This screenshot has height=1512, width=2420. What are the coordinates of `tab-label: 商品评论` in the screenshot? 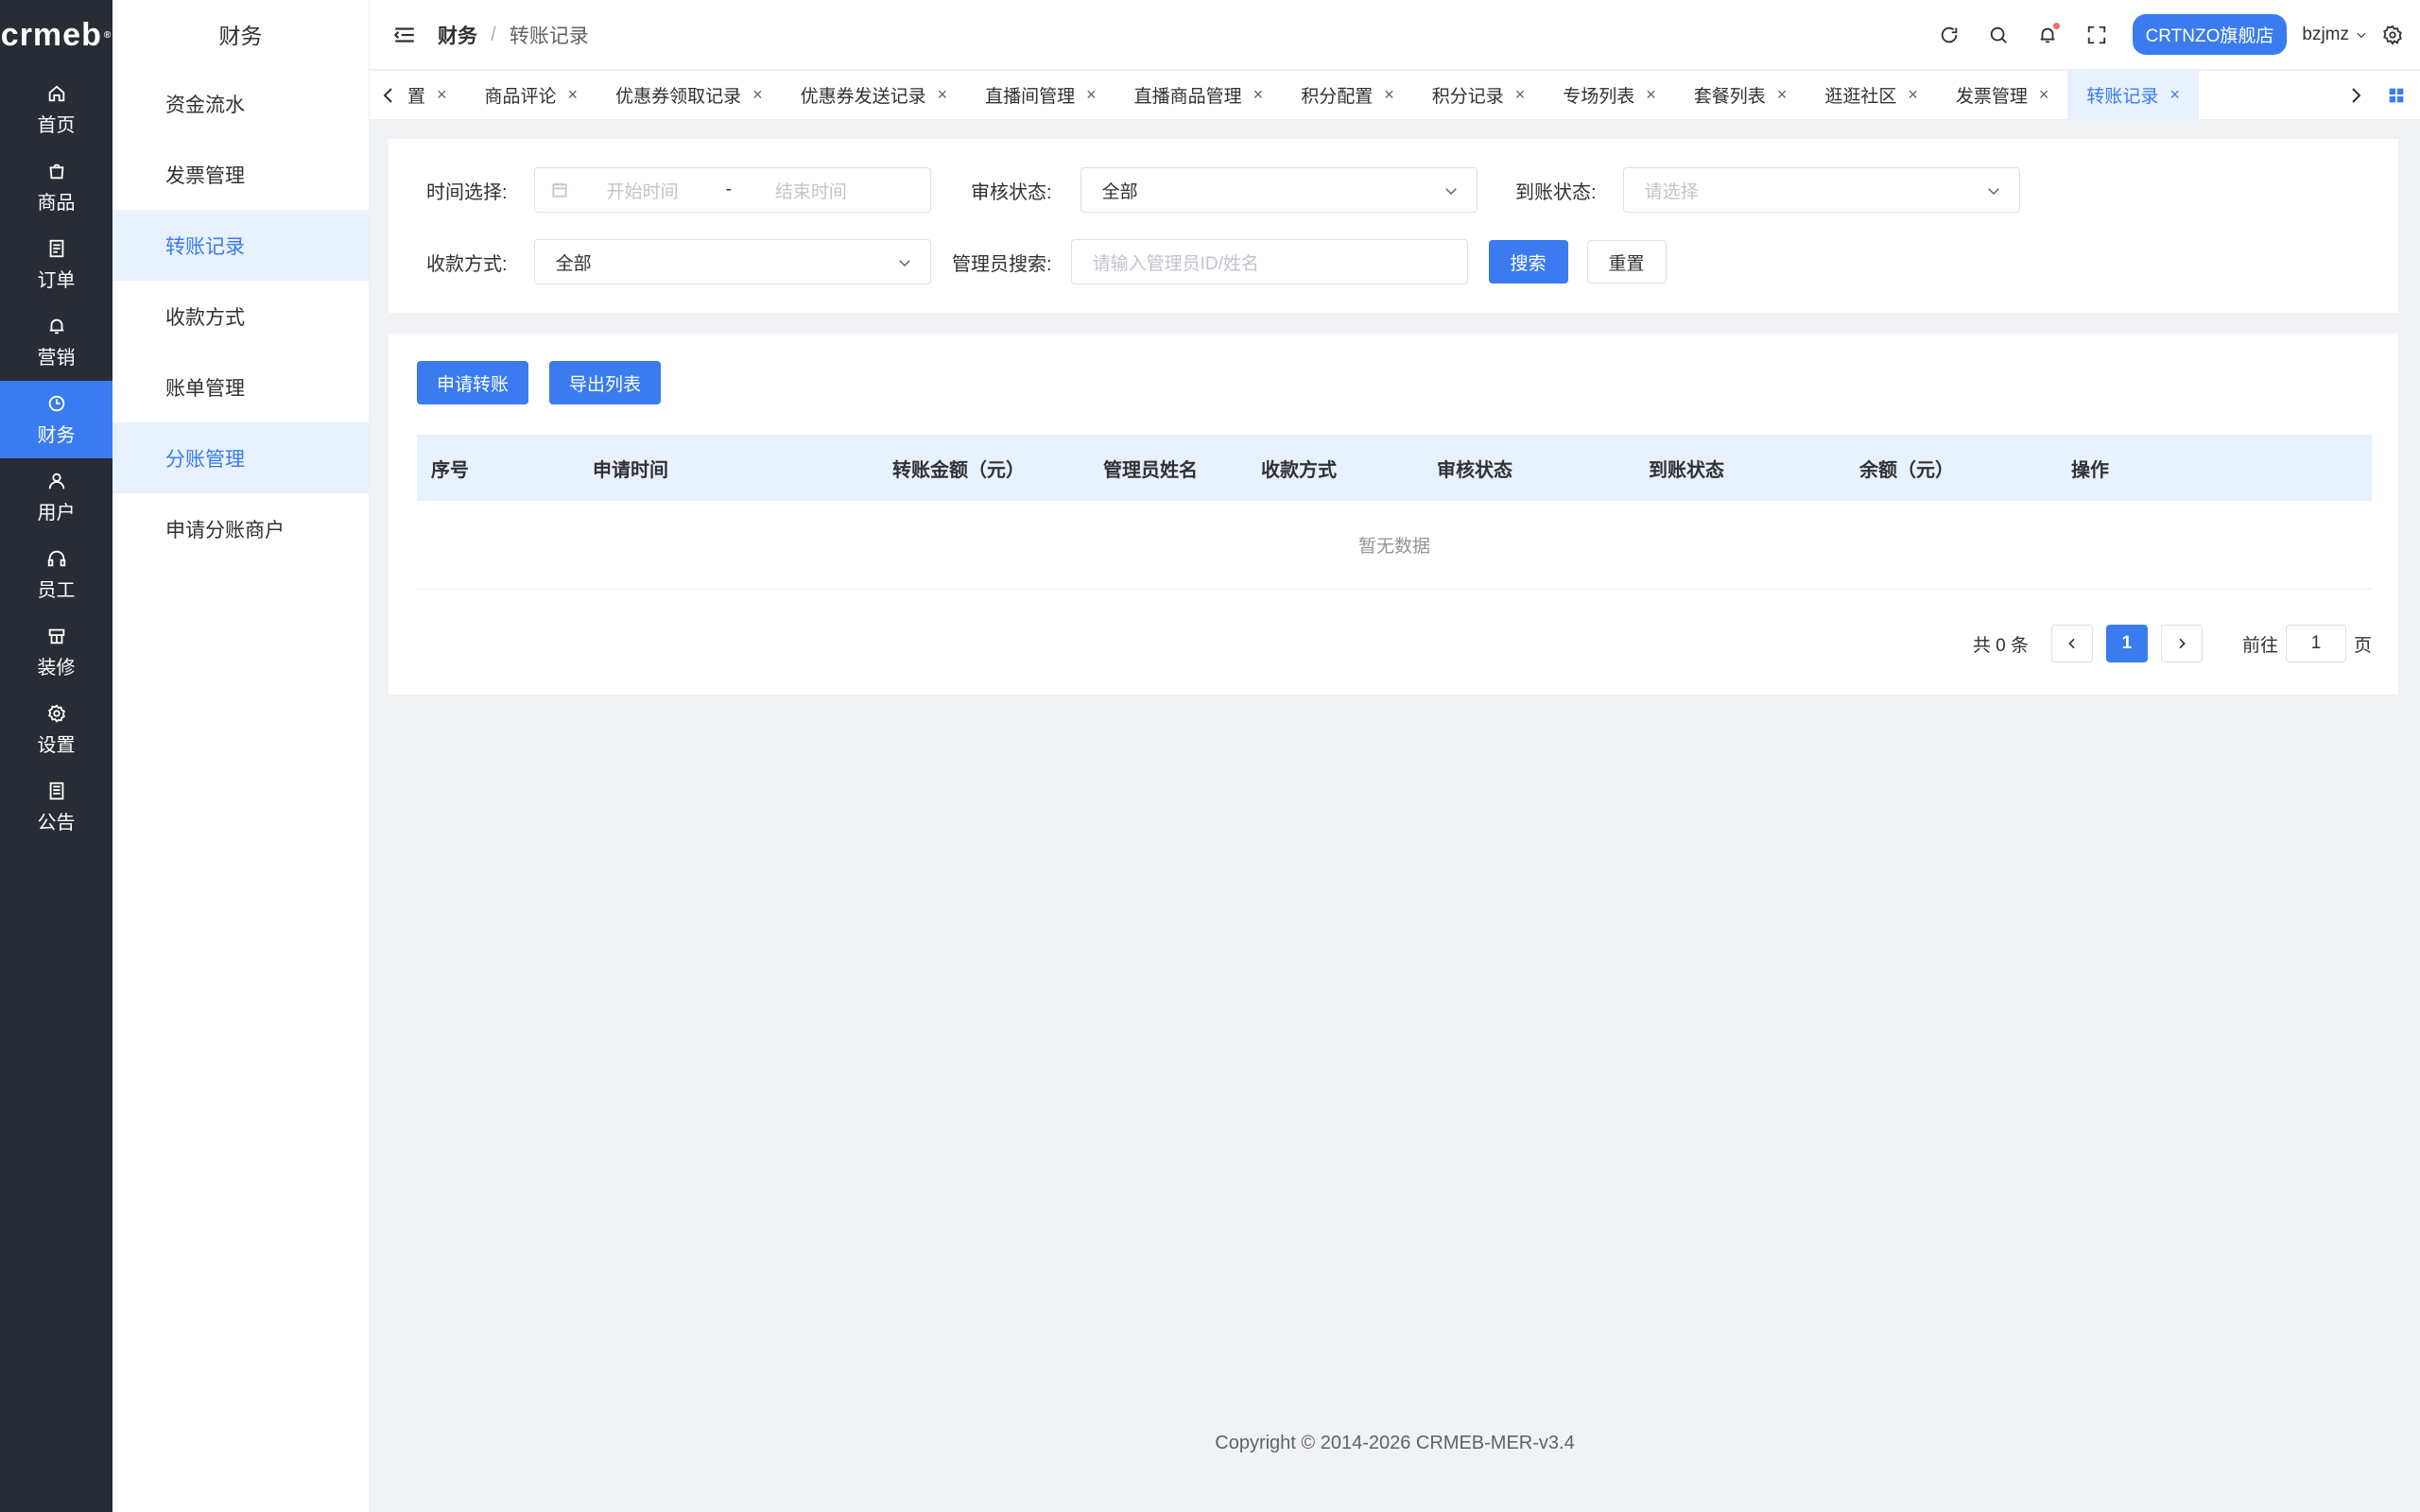 It's located at (520, 97).